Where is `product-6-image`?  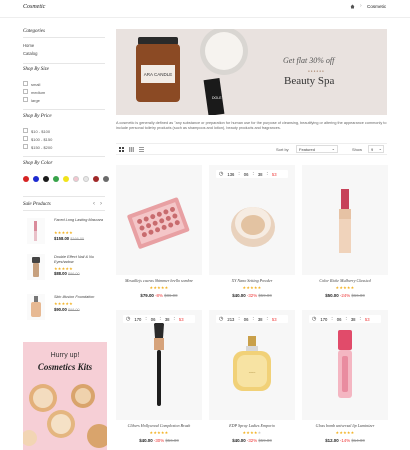 product-6-image is located at coordinates (345, 365).